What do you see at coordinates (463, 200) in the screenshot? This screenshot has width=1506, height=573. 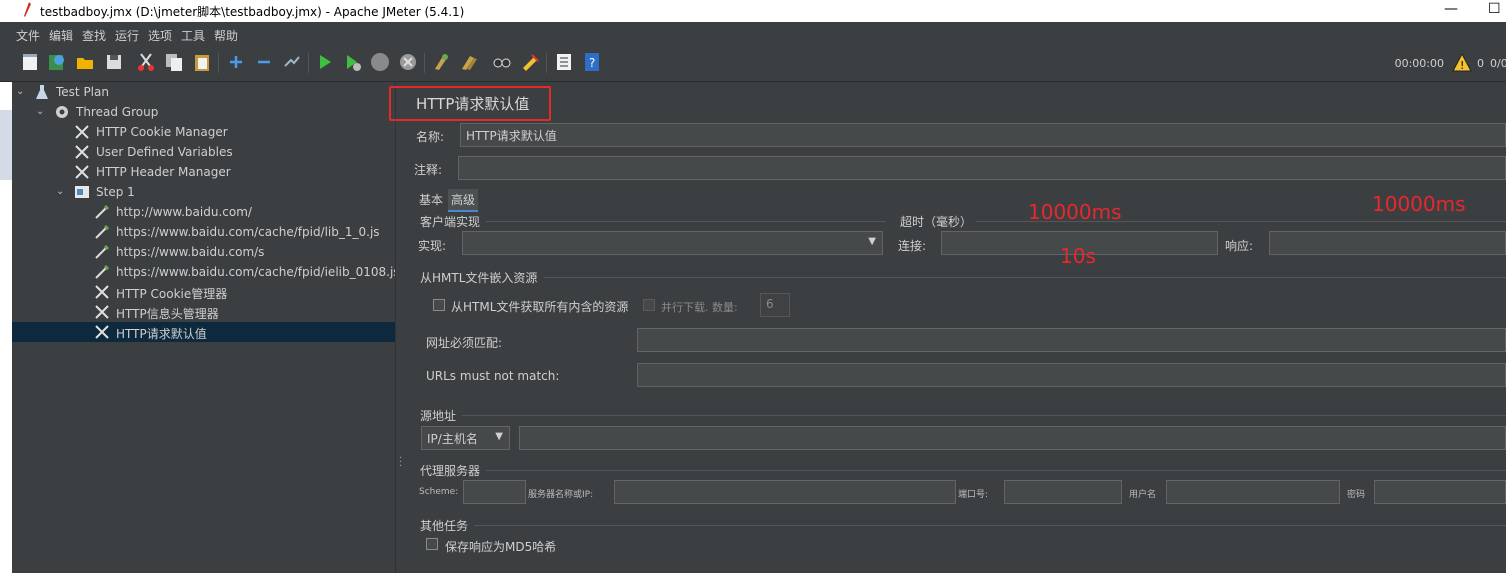 I see `tab-advanced: 高级` at bounding box center [463, 200].